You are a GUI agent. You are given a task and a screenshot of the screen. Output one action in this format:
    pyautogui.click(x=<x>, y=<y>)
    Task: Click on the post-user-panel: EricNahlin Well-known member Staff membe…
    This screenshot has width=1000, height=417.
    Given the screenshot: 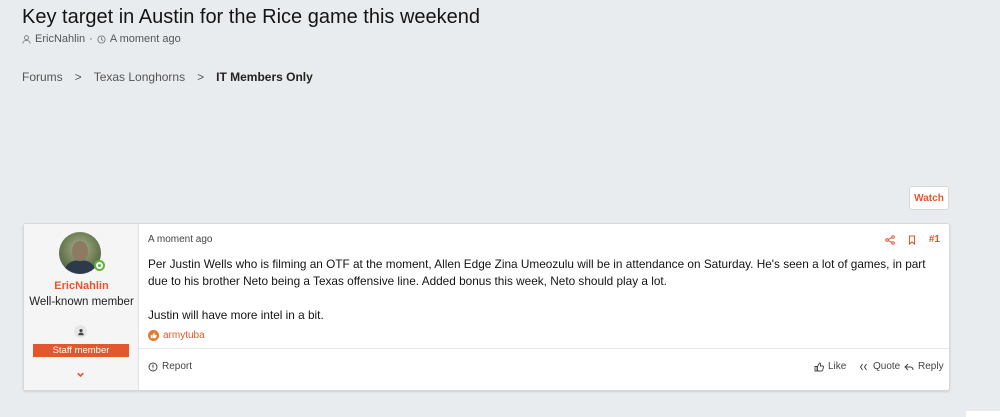 What is the action you would take?
    pyautogui.click(x=81, y=307)
    